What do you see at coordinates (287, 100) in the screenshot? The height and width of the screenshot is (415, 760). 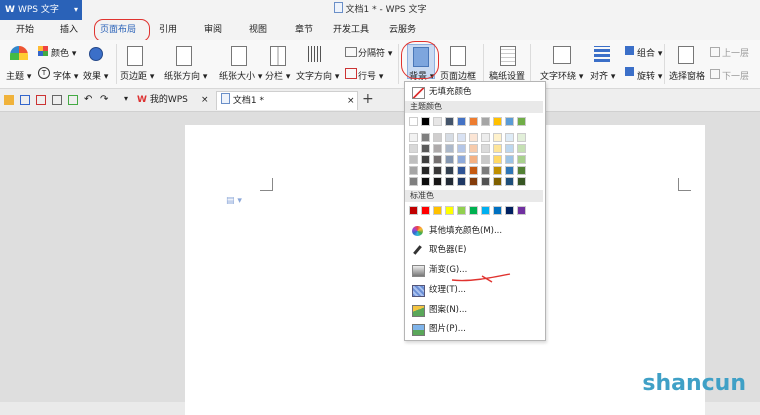 I see `tab-document: 文档1 * ×` at bounding box center [287, 100].